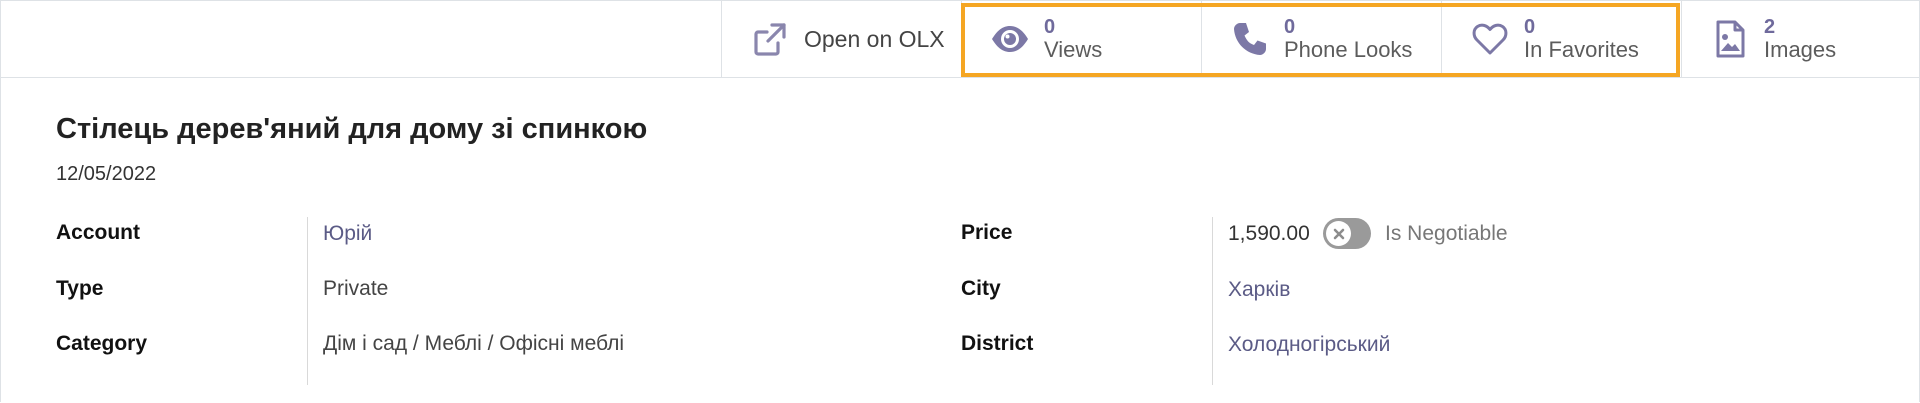 The image size is (1920, 403). What do you see at coordinates (1290, 26) in the screenshot?
I see `phone-looks-count: 0` at bounding box center [1290, 26].